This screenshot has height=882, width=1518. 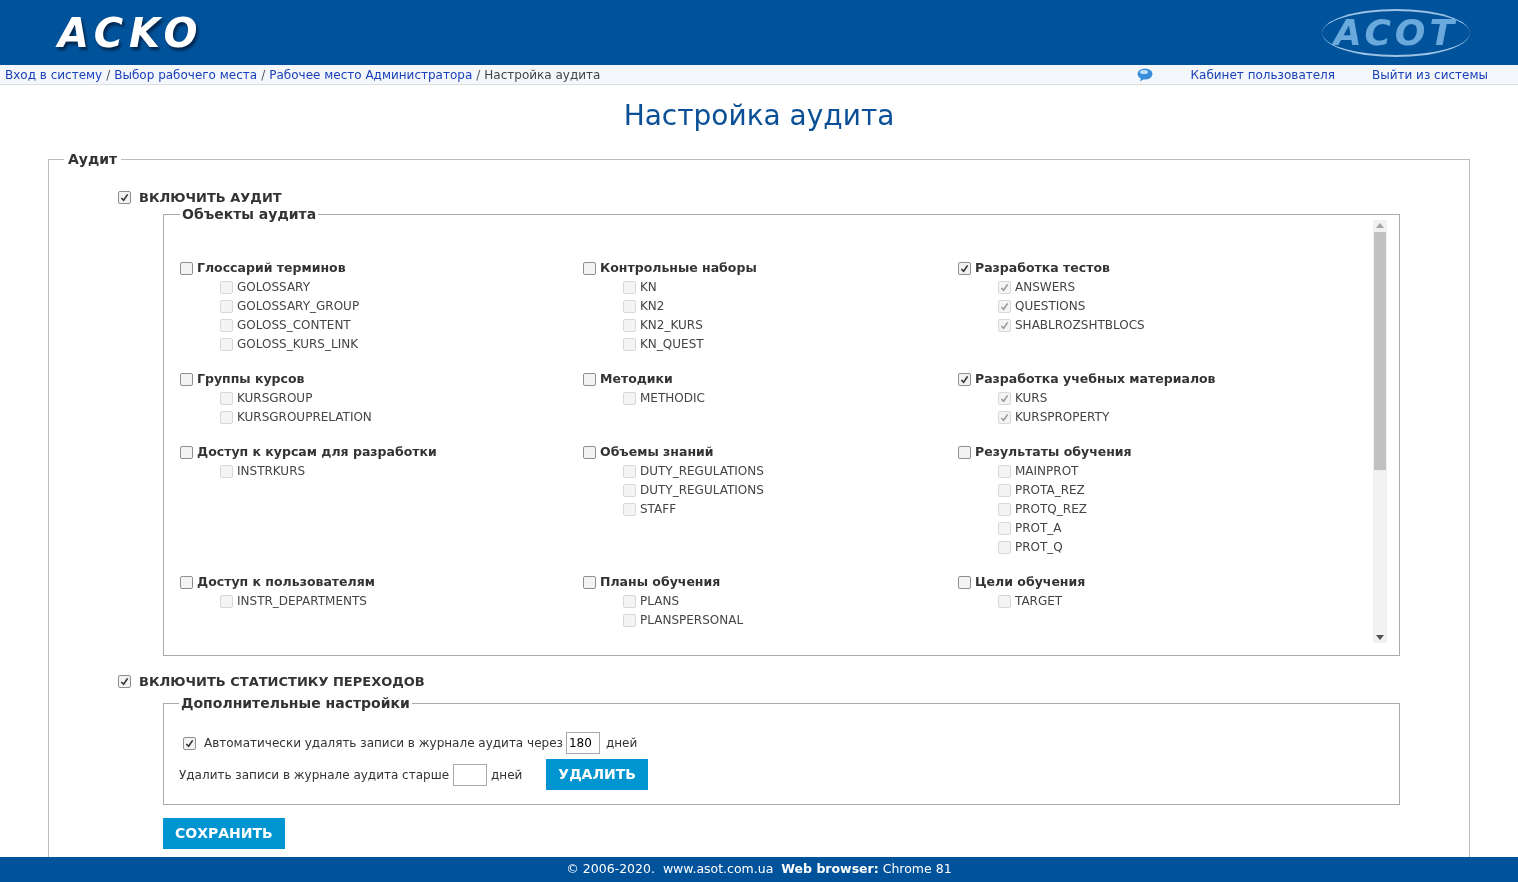 I want to click on table-name-label: KN, so click(x=648, y=287).